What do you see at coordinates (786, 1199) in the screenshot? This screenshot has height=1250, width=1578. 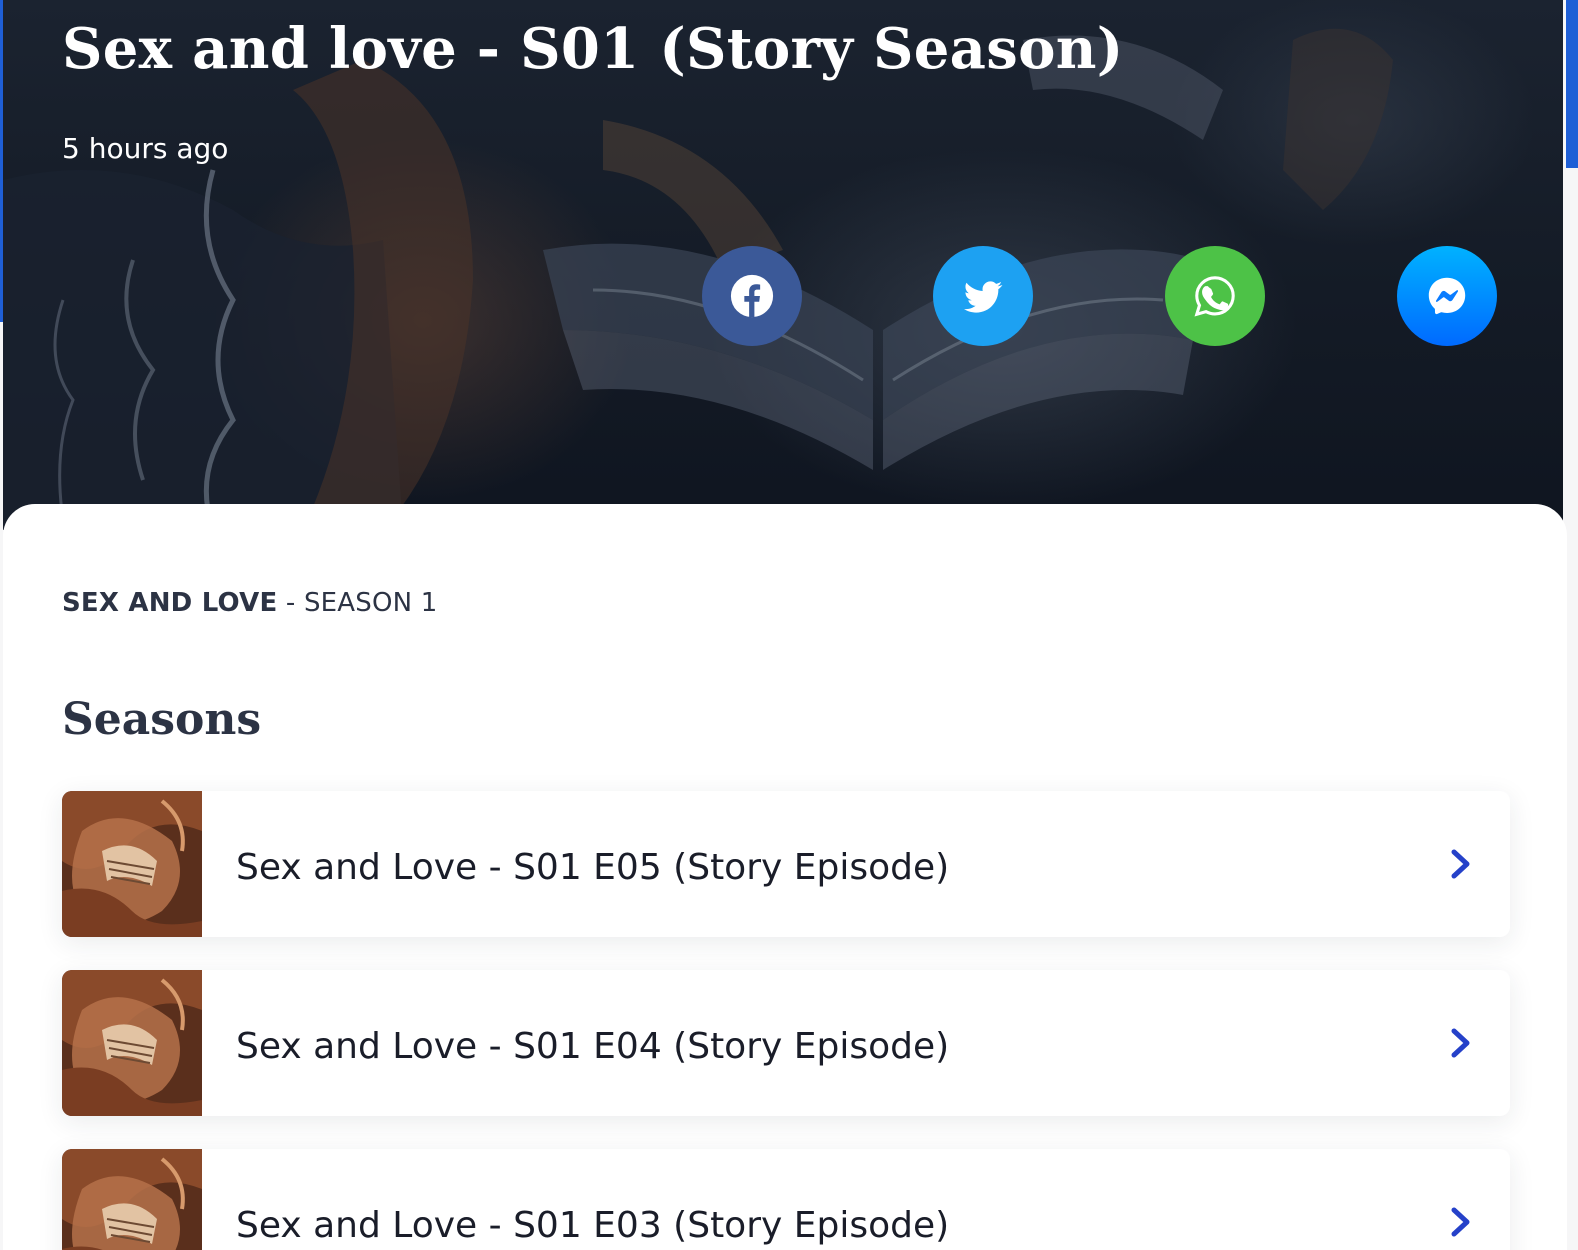 I see `episode-list-item: Sex and Love - S01 E03 (Story Episode)` at bounding box center [786, 1199].